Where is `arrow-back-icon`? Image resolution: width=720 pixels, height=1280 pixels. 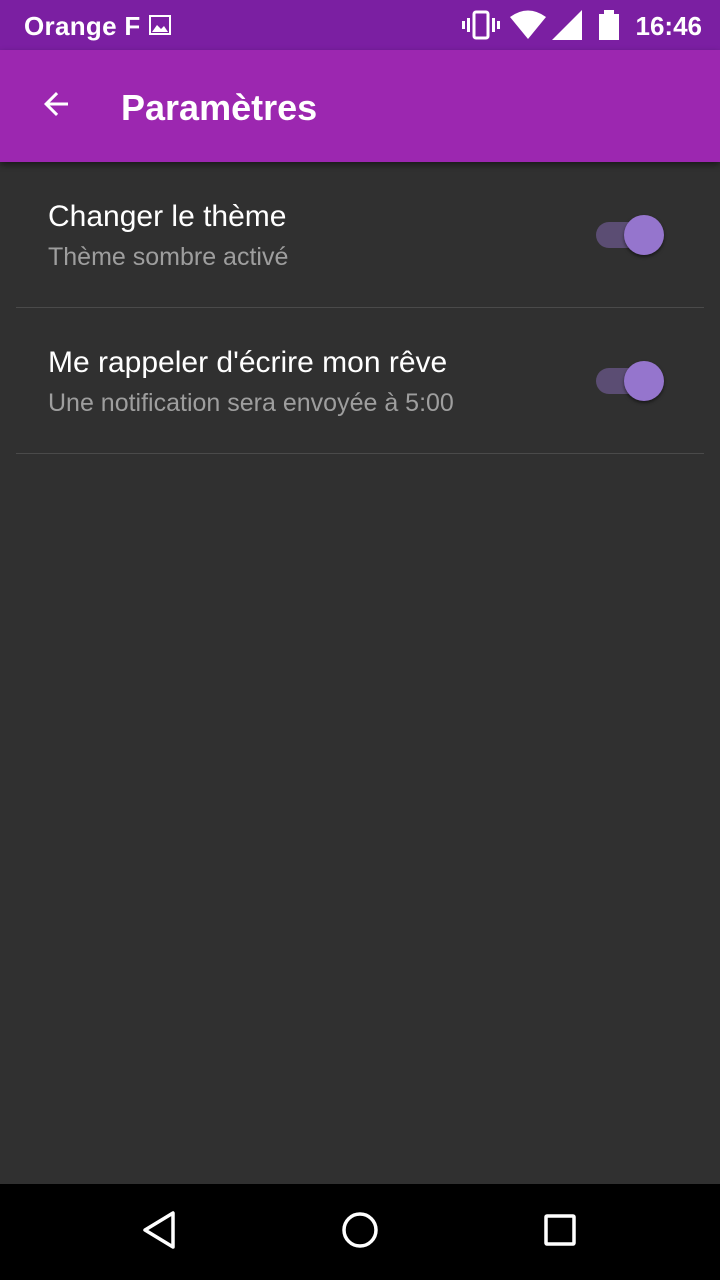 arrow-back-icon is located at coordinates (56, 106).